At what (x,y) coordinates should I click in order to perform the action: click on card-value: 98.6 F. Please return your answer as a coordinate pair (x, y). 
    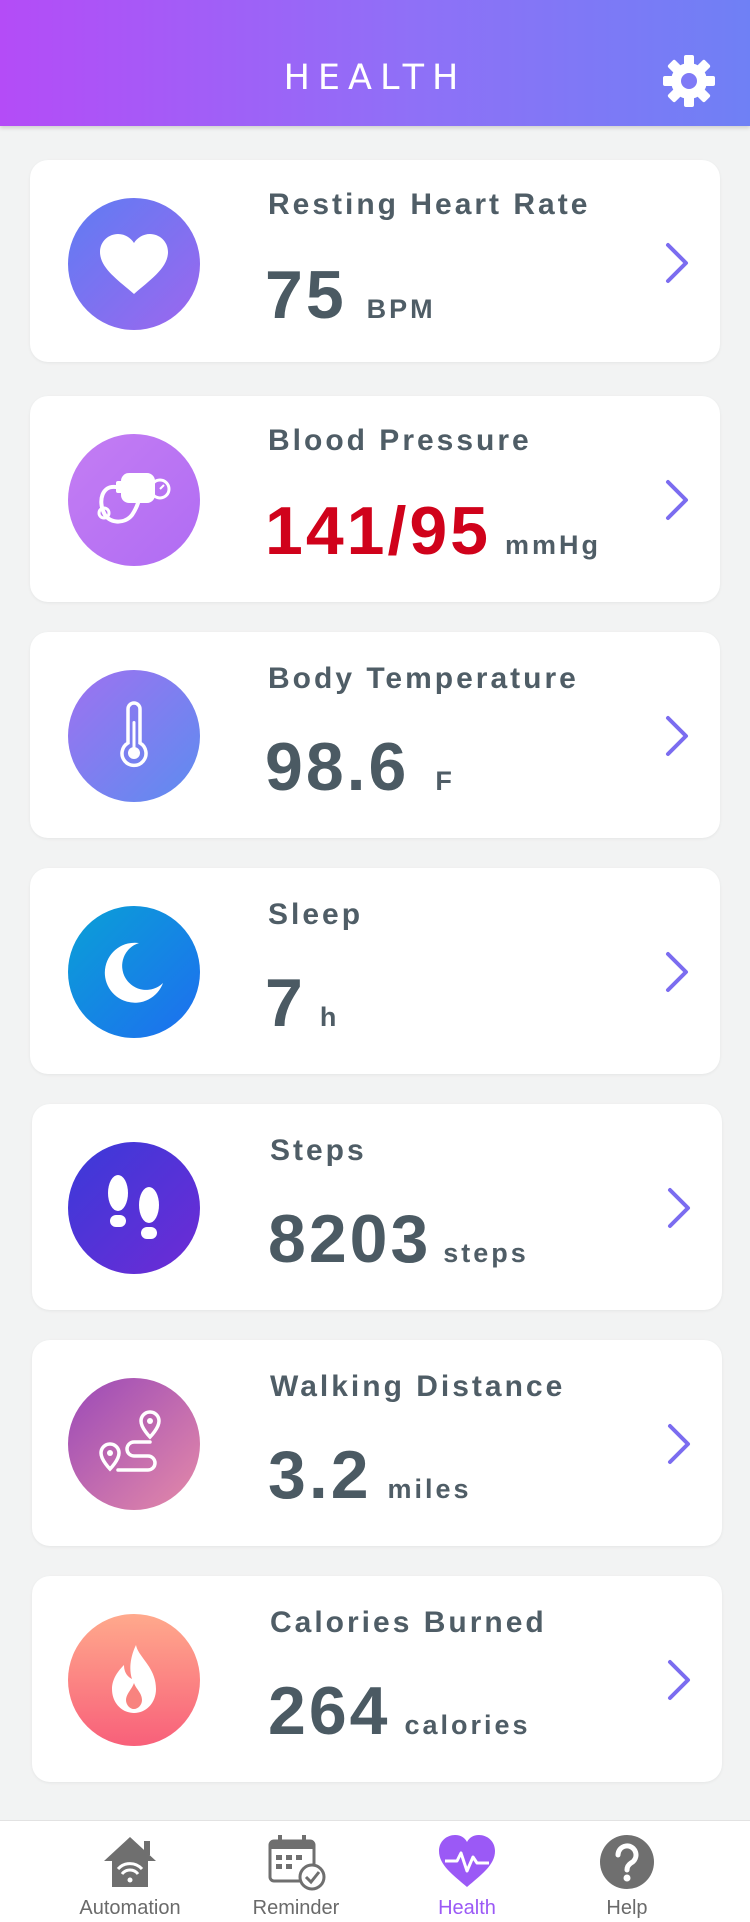
    Looking at the image, I should click on (360, 767).